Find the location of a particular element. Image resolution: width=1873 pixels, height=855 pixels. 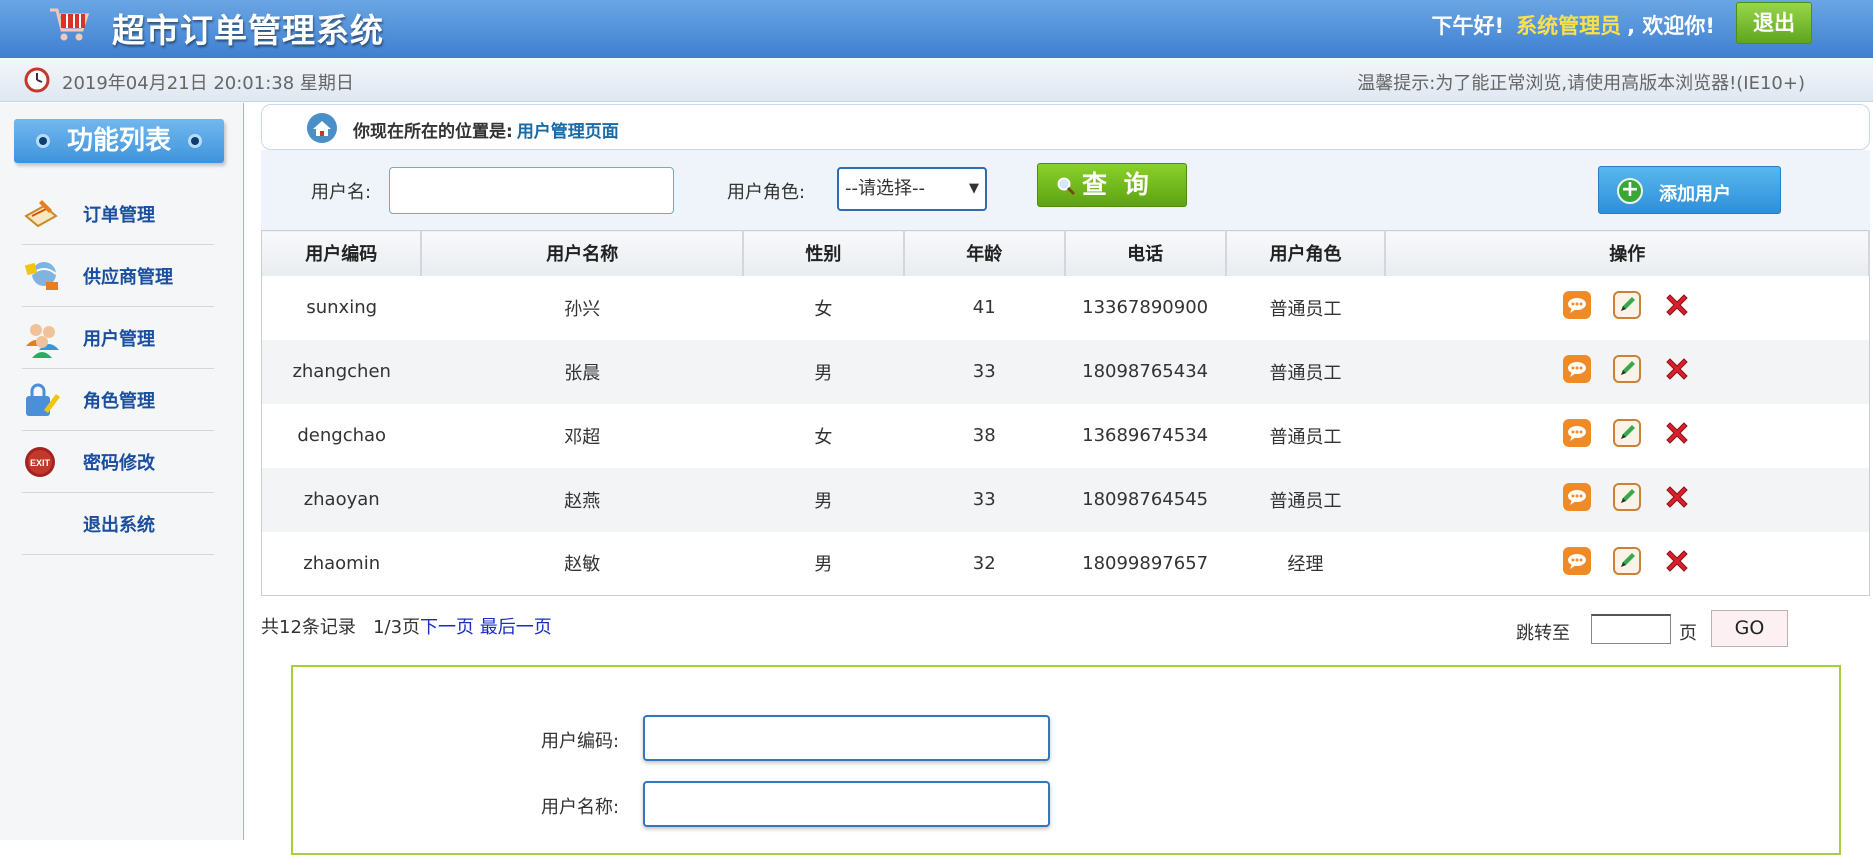

user-age: 32 is located at coordinates (984, 563).